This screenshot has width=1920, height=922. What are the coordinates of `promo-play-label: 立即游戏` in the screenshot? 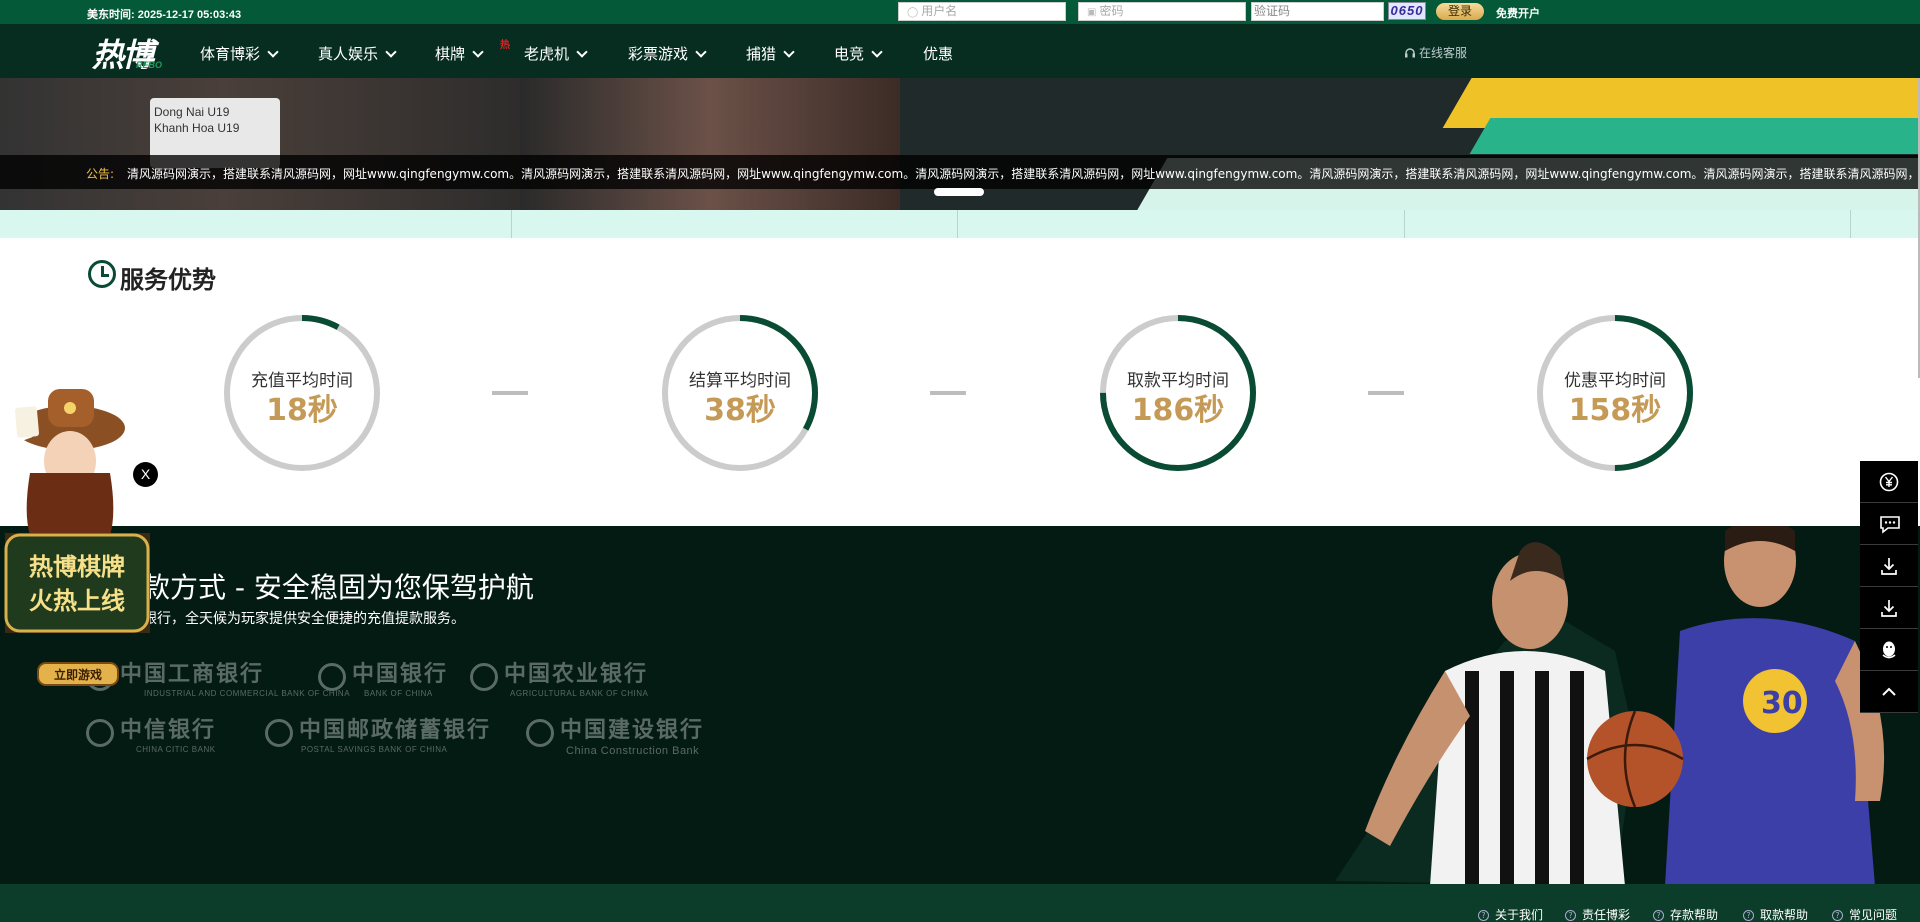 It's located at (78, 674).